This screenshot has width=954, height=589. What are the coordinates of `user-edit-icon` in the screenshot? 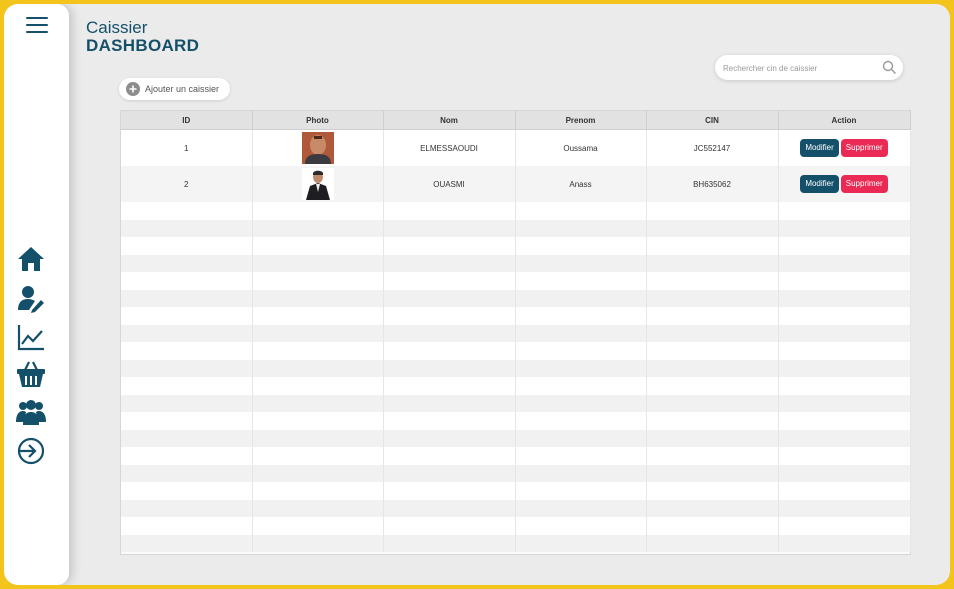 It's located at (31, 299).